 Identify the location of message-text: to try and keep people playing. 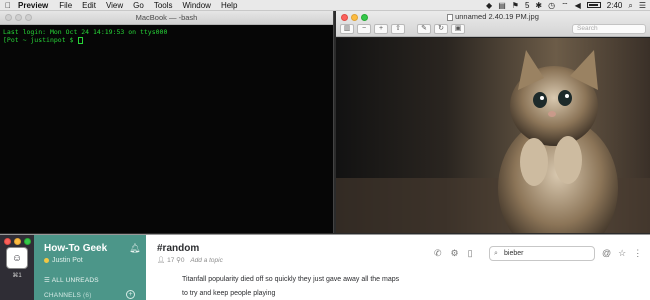
(229, 293).